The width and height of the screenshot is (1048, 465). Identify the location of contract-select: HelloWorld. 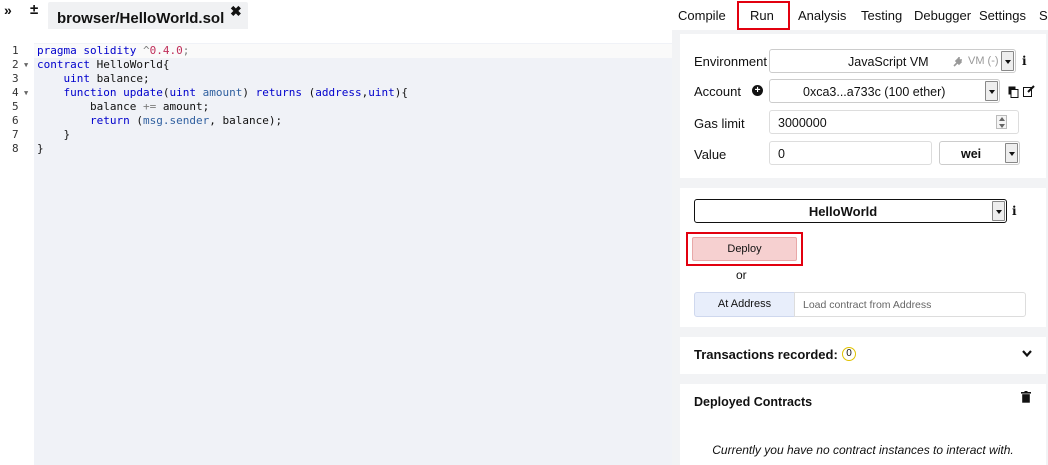
(850, 211).